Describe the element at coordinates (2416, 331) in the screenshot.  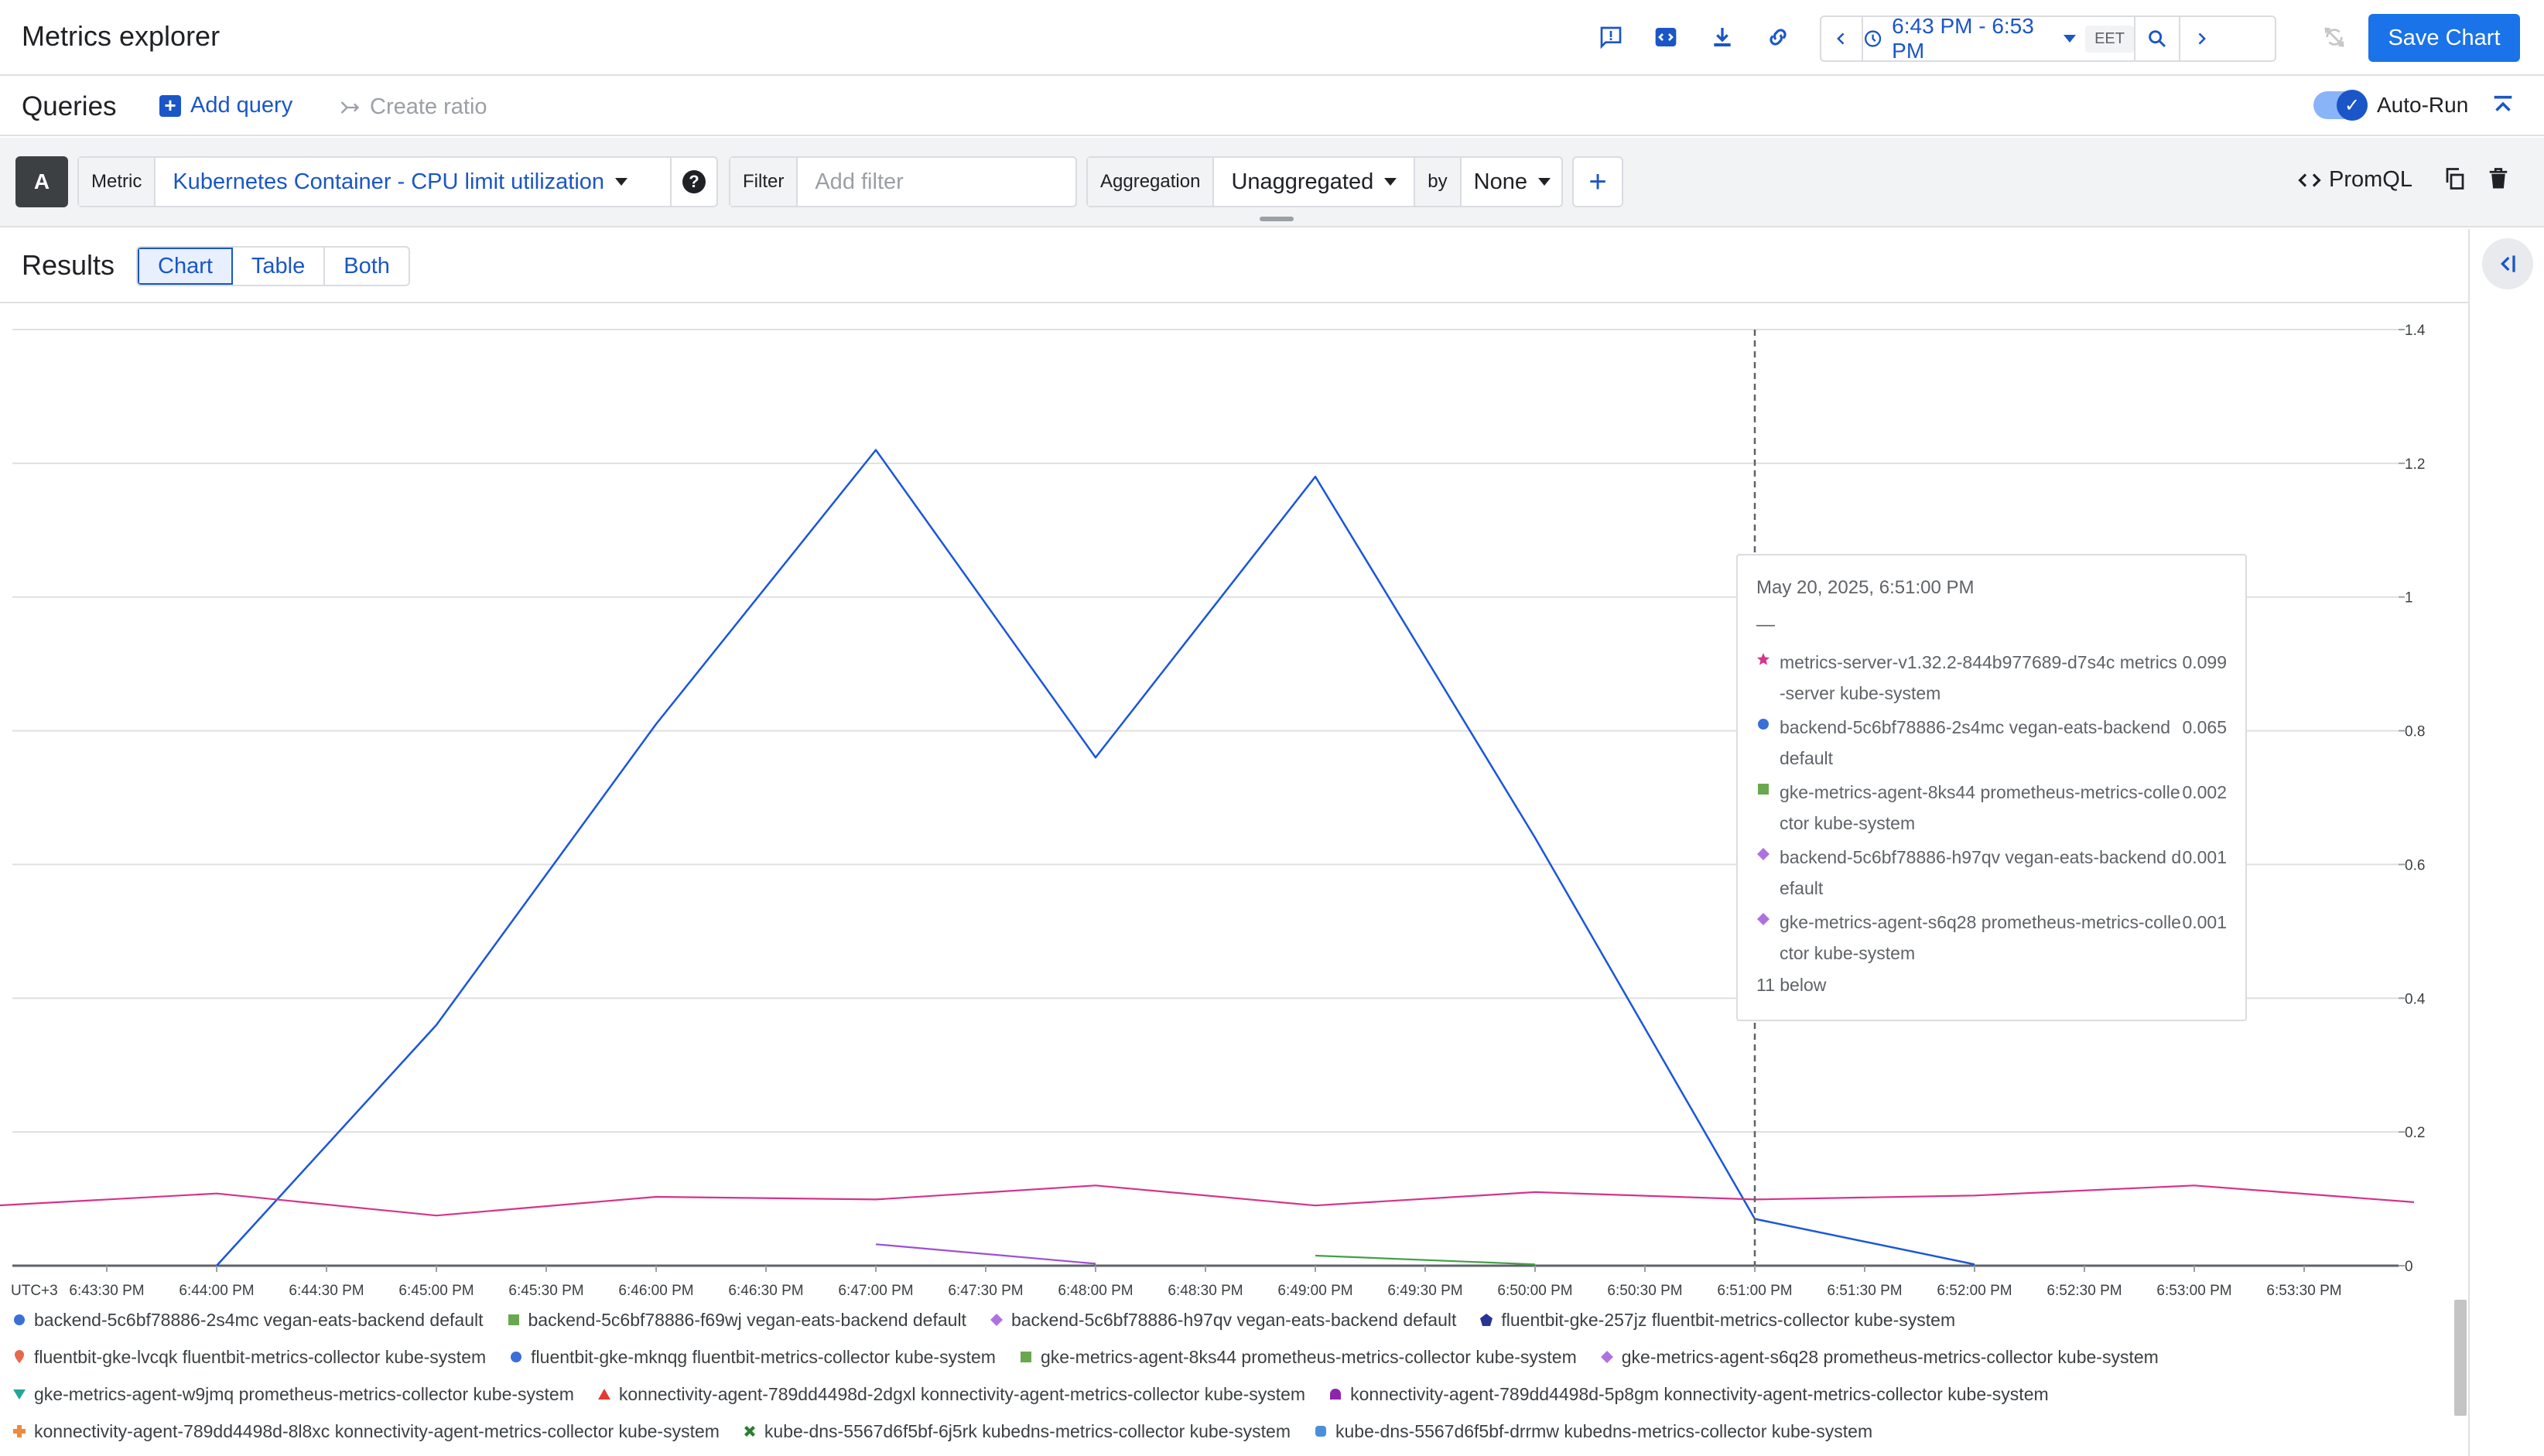
I see `y-tick-label: 1.4` at that location.